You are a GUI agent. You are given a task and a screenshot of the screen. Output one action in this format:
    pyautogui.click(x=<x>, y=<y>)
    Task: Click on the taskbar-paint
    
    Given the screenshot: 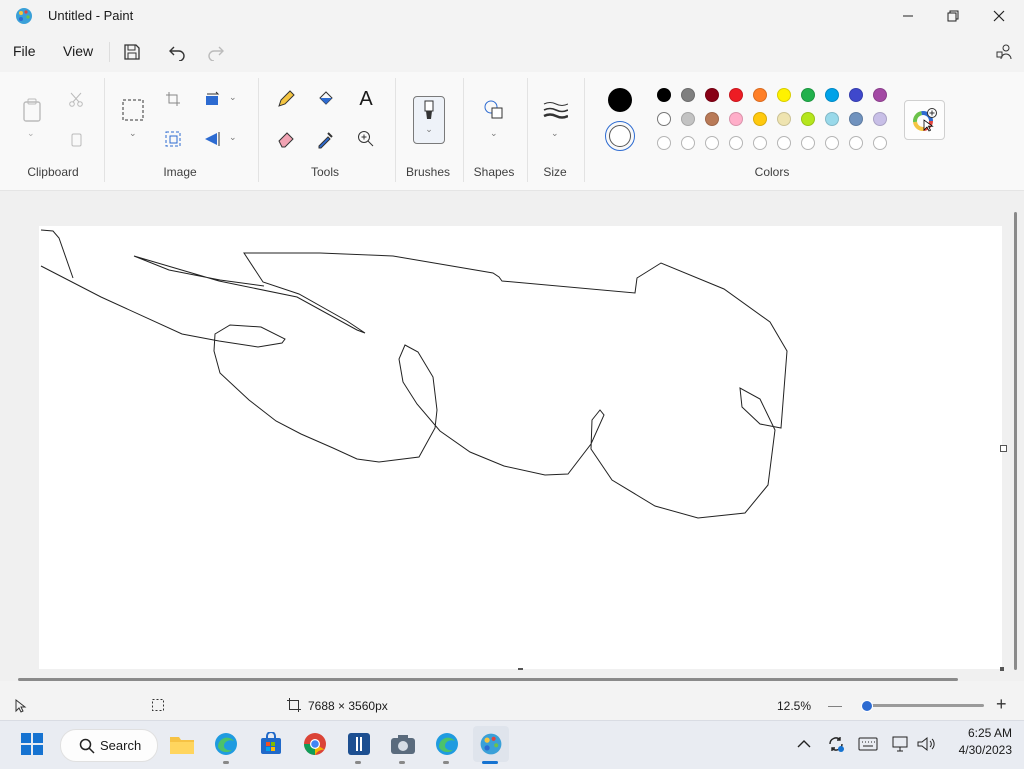 What is the action you would take?
    pyautogui.click(x=491, y=744)
    